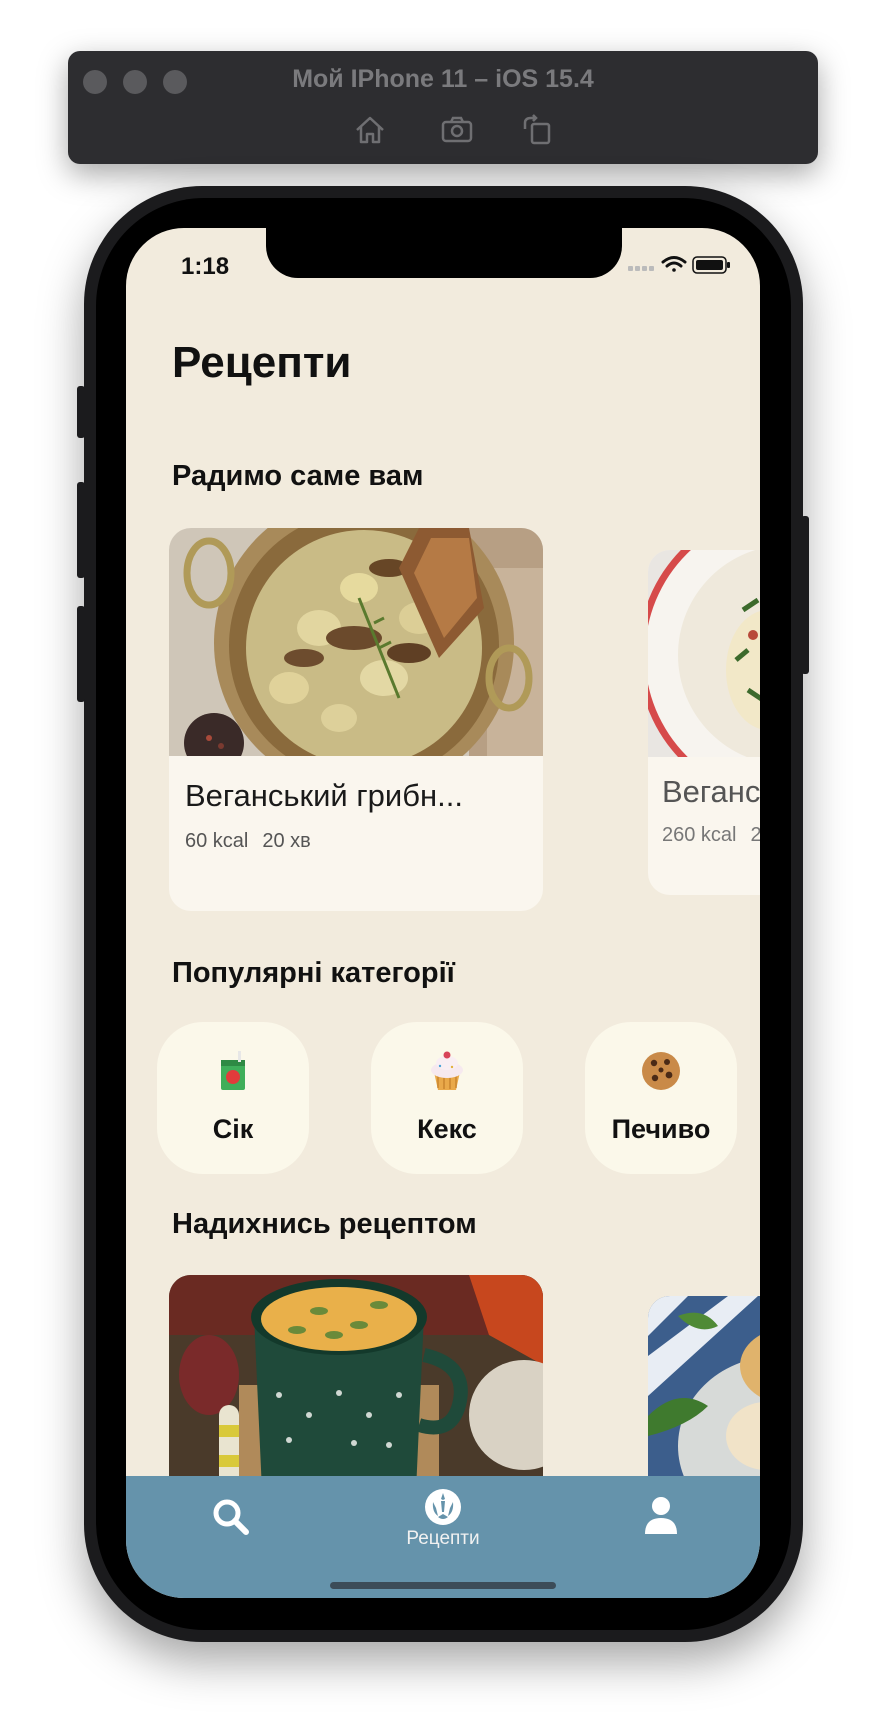 The width and height of the screenshot is (886, 1728). Describe the element at coordinates (217, 841) in the screenshot. I see `recipe-kcal: 60 kcal` at that location.